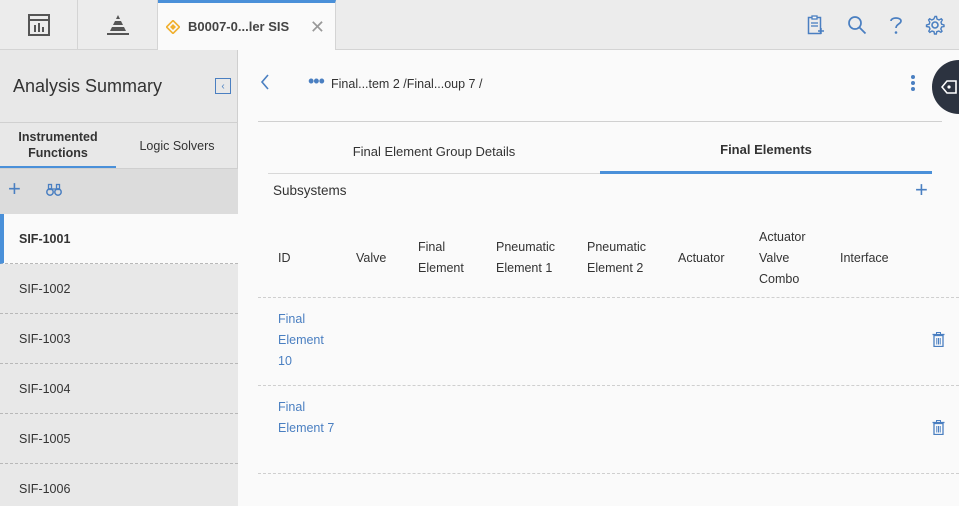  I want to click on column-header: Actuator, so click(713, 258).